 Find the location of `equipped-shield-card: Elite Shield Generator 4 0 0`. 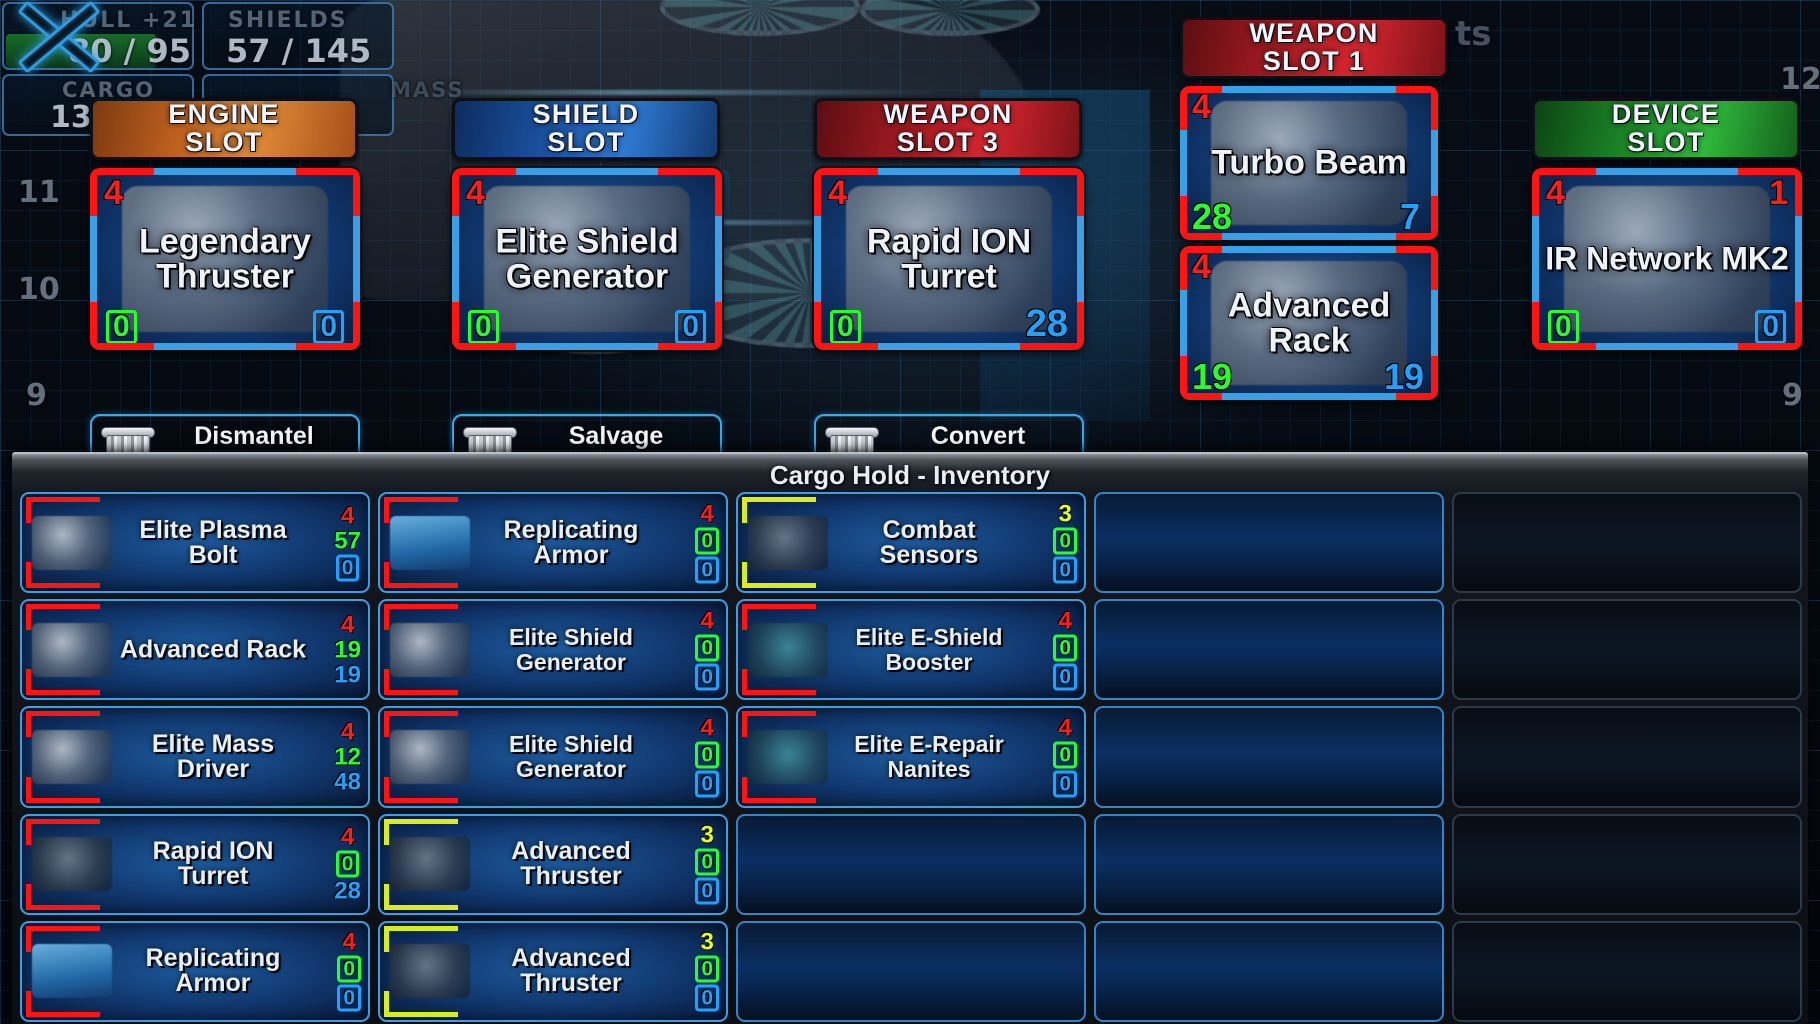

equipped-shield-card: Elite Shield Generator 4 0 0 is located at coordinates (587, 259).